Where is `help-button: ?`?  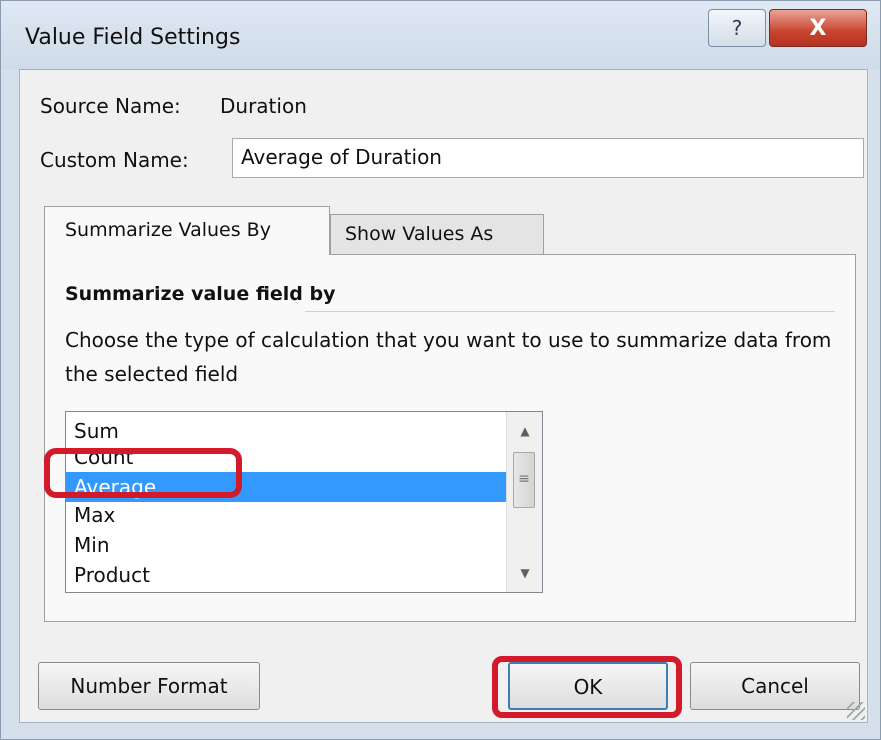
help-button: ? is located at coordinates (737, 28).